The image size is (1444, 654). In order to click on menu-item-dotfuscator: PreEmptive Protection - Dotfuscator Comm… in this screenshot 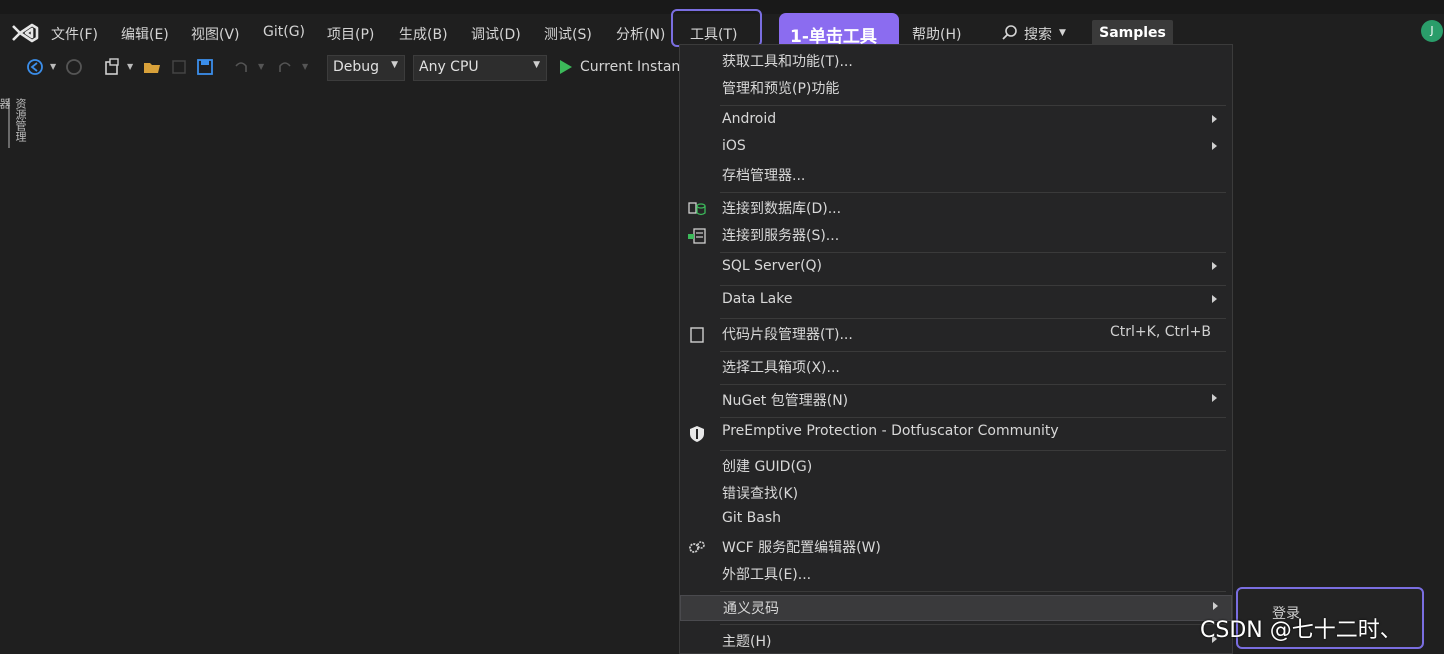, I will do `click(956, 434)`.